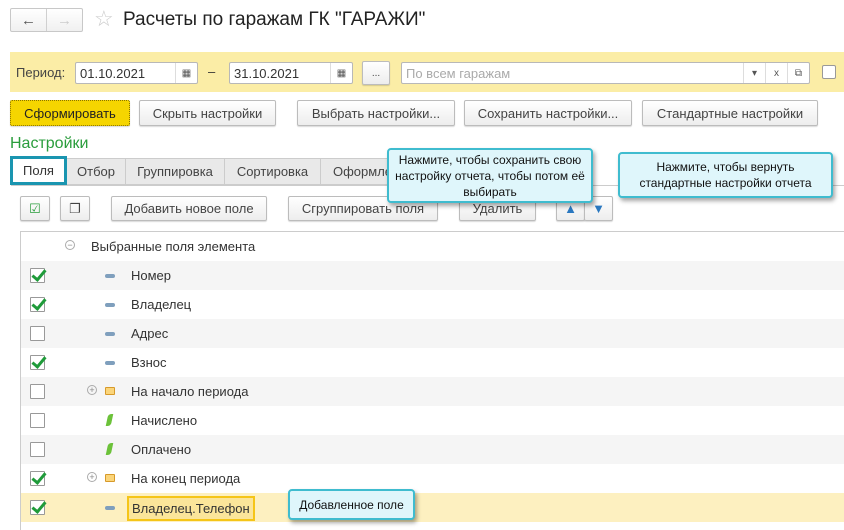 The width and height of the screenshot is (844, 530). Describe the element at coordinates (29, 20) in the screenshot. I see `back-button: ←` at that location.